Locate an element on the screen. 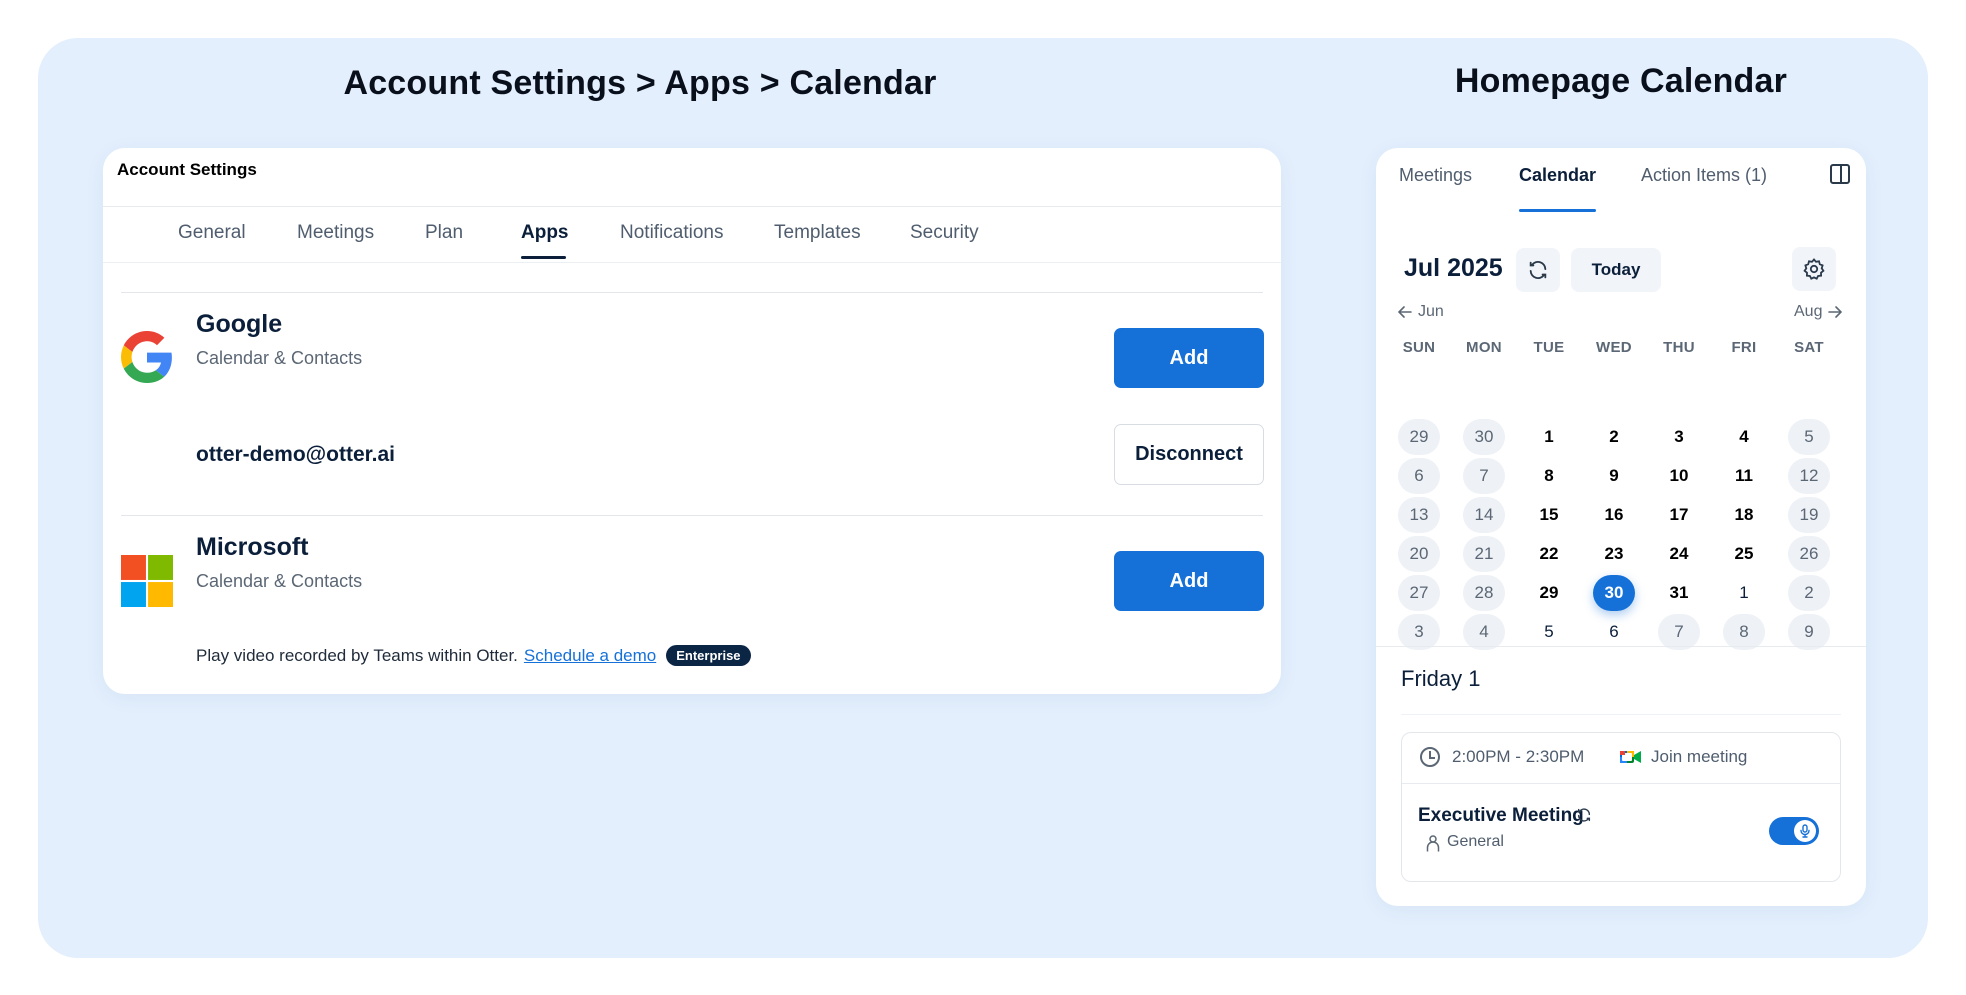 The image size is (1966, 995). previous-month-link: Jun is located at coordinates (1421, 312).